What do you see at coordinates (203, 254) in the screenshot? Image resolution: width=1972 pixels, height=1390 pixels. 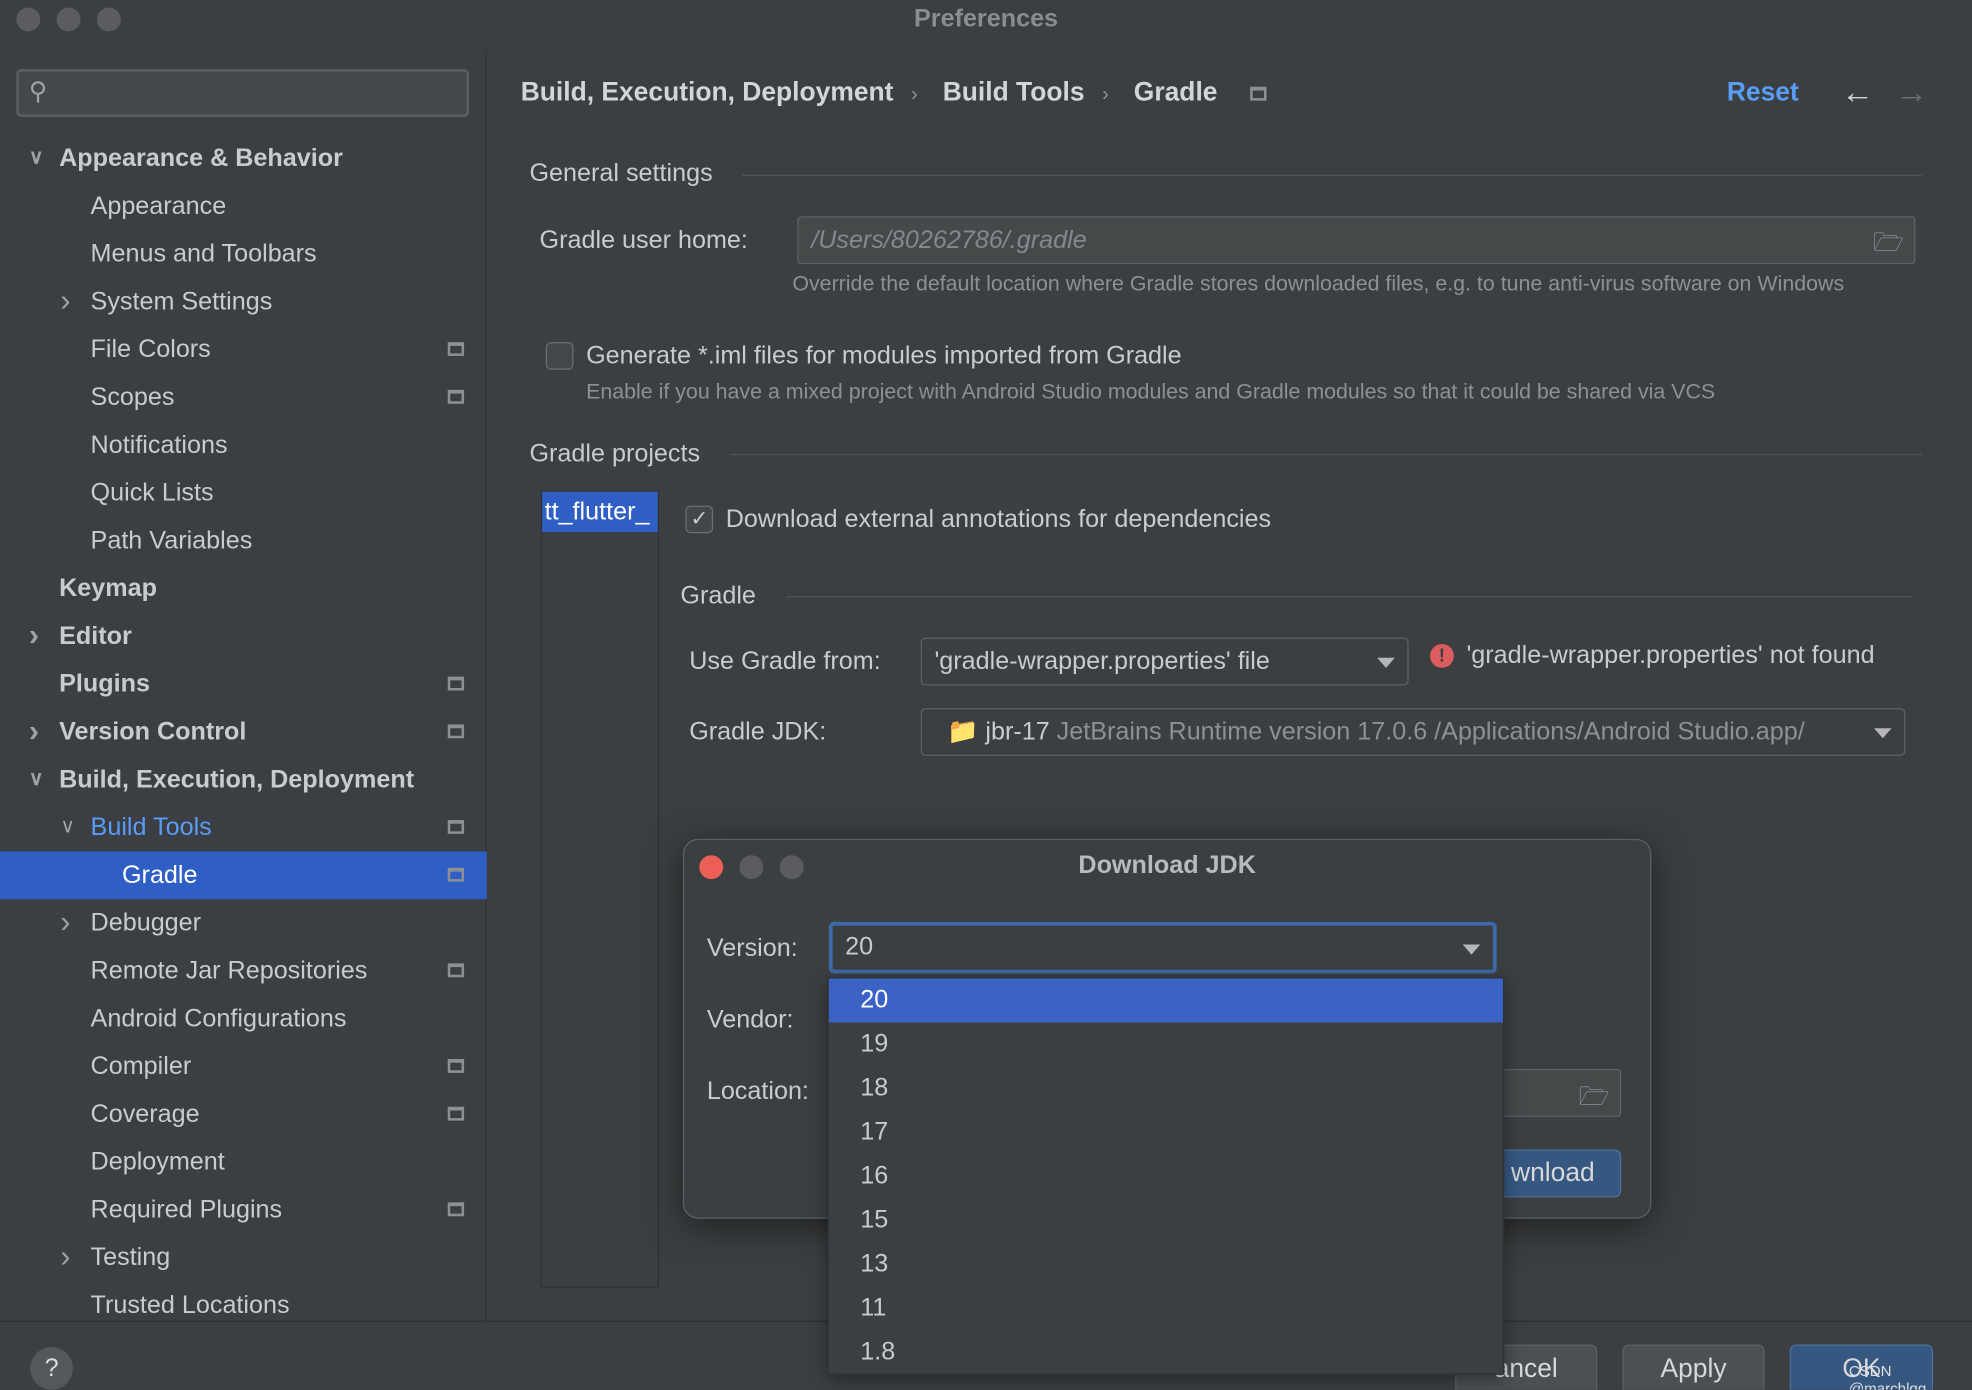 I see `sidebar-item-label: Menus and Toolbars` at bounding box center [203, 254].